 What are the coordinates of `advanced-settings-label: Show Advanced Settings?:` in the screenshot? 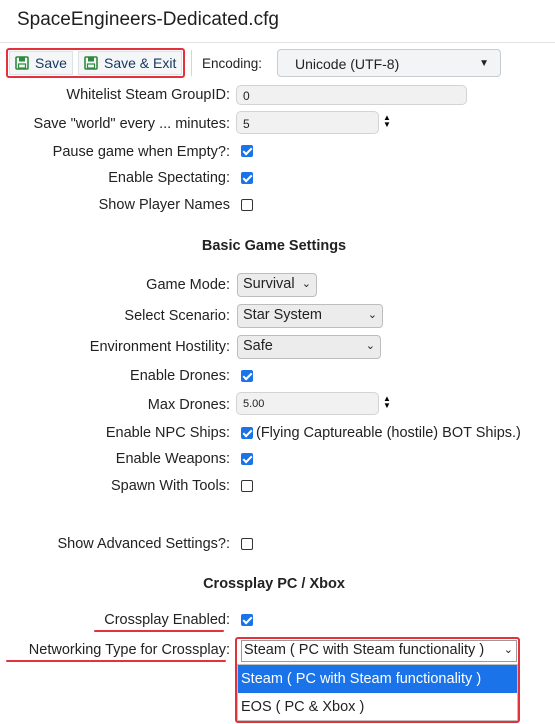 It's located at (143, 544).